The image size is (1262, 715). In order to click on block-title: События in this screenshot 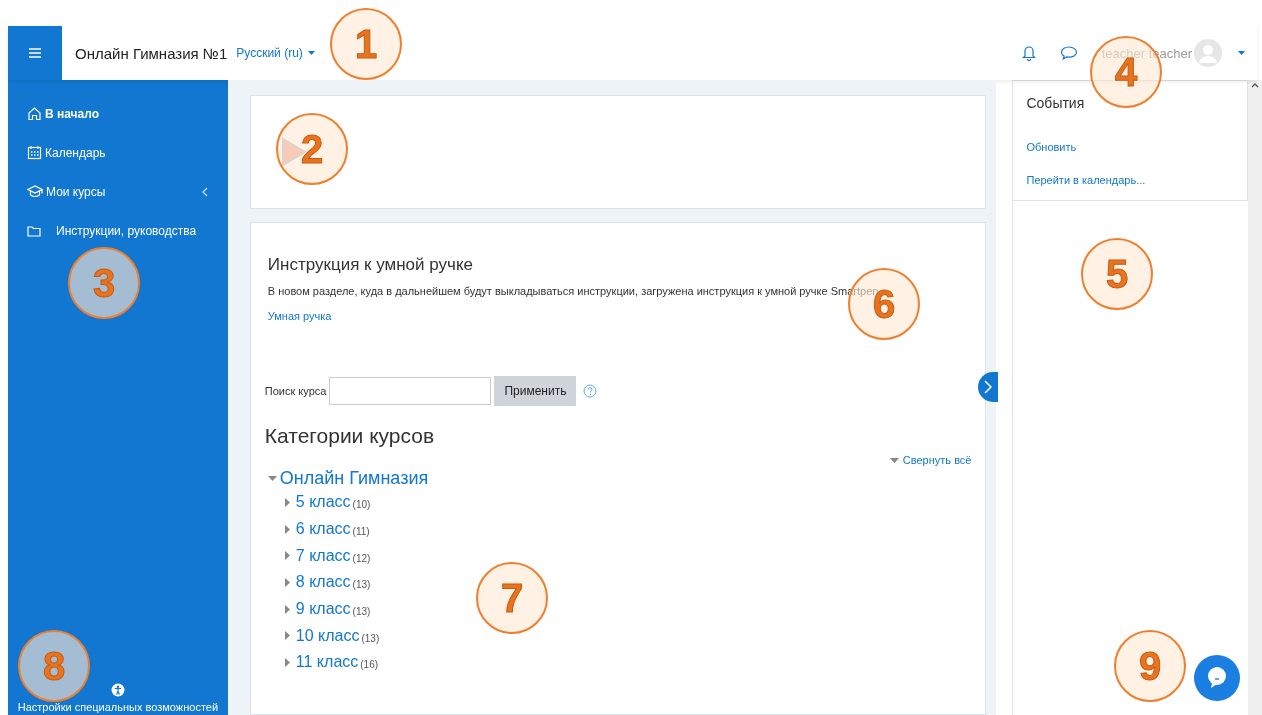, I will do `click(1056, 103)`.